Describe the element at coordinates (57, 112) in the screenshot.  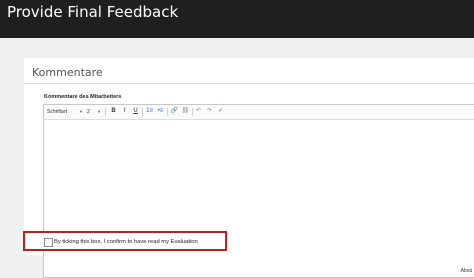
I see `font-family-value: Schriftart` at that location.